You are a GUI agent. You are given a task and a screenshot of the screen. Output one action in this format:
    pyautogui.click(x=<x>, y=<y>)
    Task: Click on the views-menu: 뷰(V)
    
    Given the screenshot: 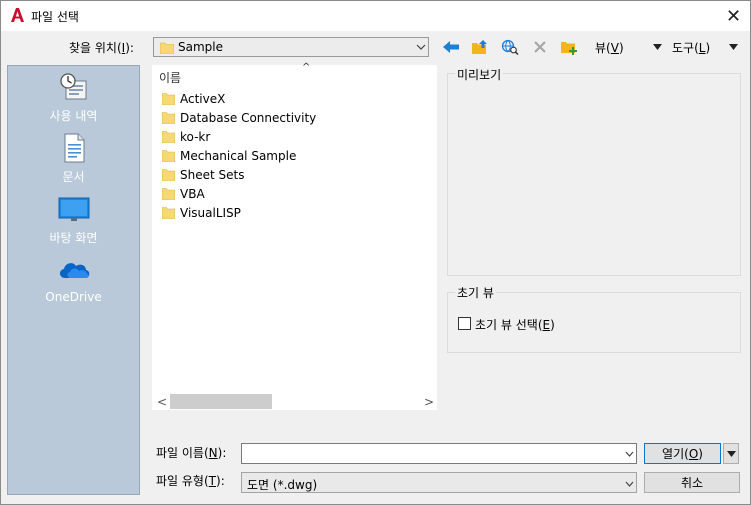 What is the action you would take?
    pyautogui.click(x=609, y=47)
    